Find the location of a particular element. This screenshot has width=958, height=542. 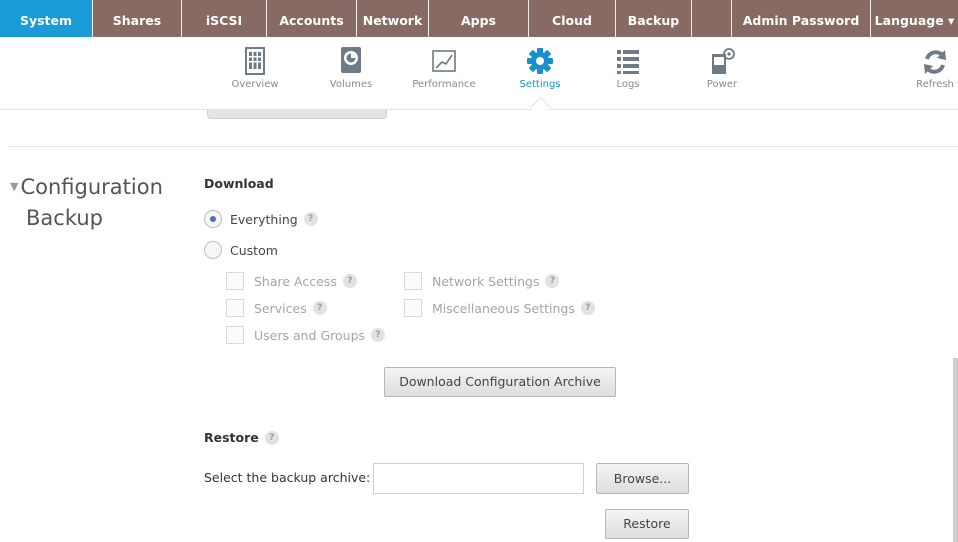

tab-apps: Apps is located at coordinates (479, 18).